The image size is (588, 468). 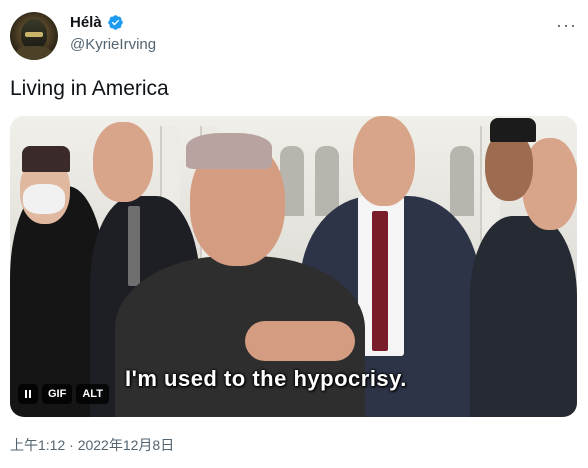 What do you see at coordinates (300, 341) in the screenshot?
I see `speaker-hand` at bounding box center [300, 341].